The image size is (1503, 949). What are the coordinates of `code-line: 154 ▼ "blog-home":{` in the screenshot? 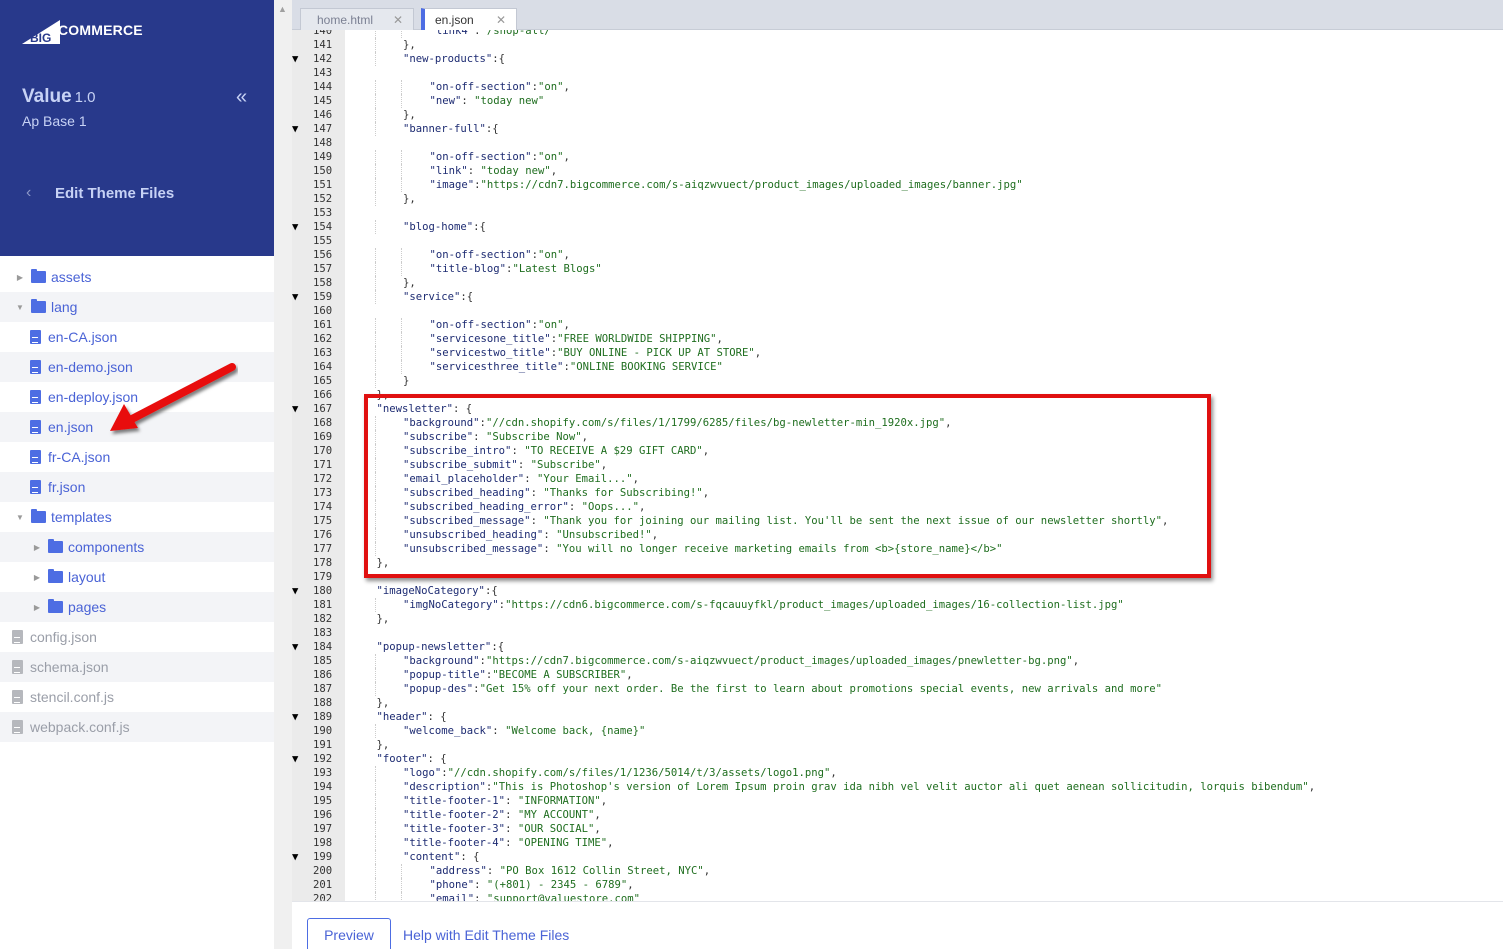 It's located at (897, 227).